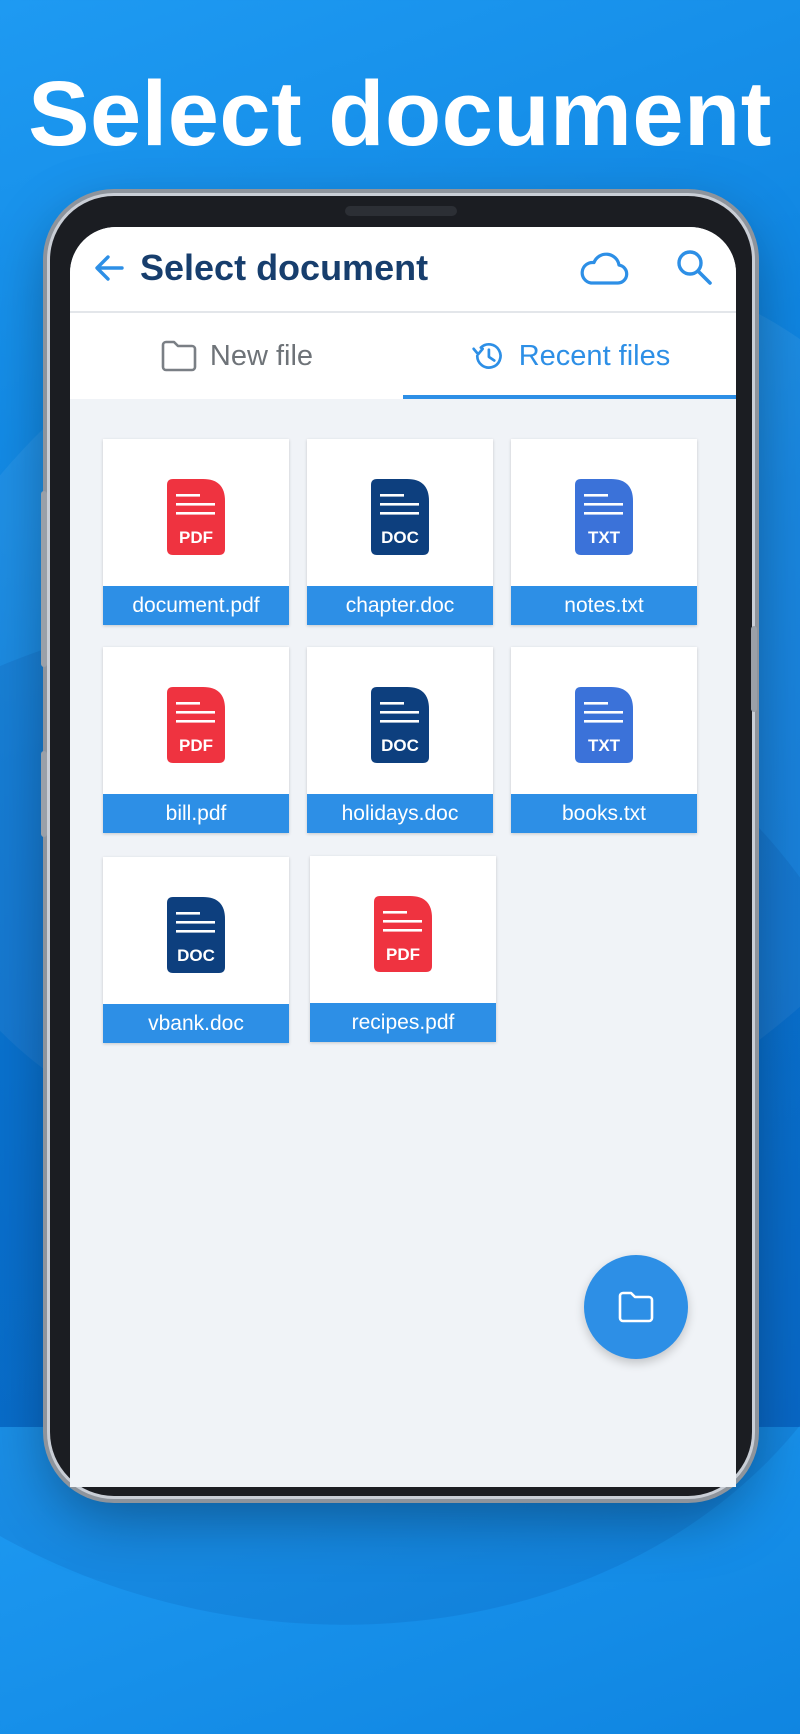 The width and height of the screenshot is (800, 1734). What do you see at coordinates (400, 813) in the screenshot?
I see `file-name: holidays.doc` at bounding box center [400, 813].